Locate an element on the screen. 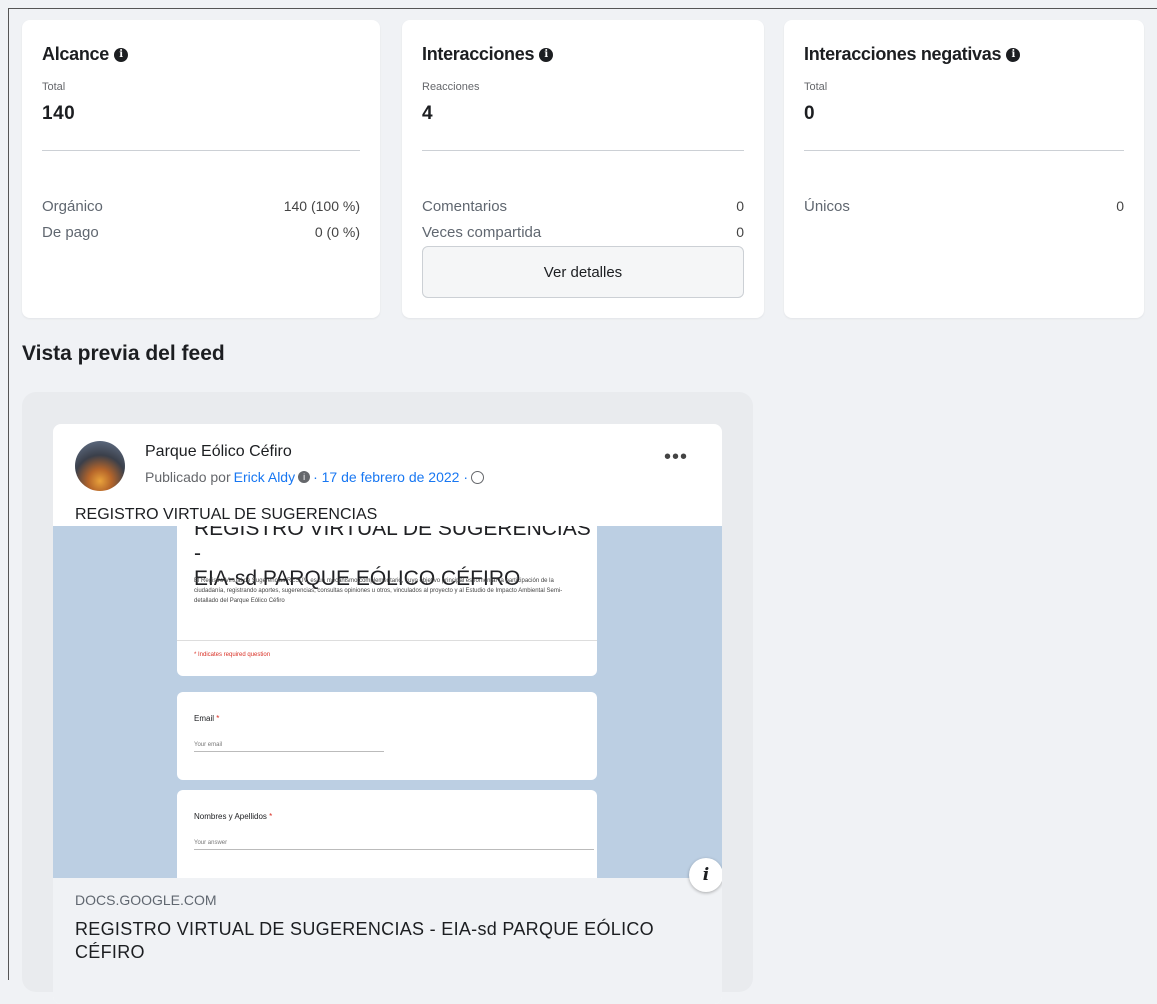 This screenshot has height=1004, width=1157. author-link: Erick Aldy is located at coordinates (264, 477).